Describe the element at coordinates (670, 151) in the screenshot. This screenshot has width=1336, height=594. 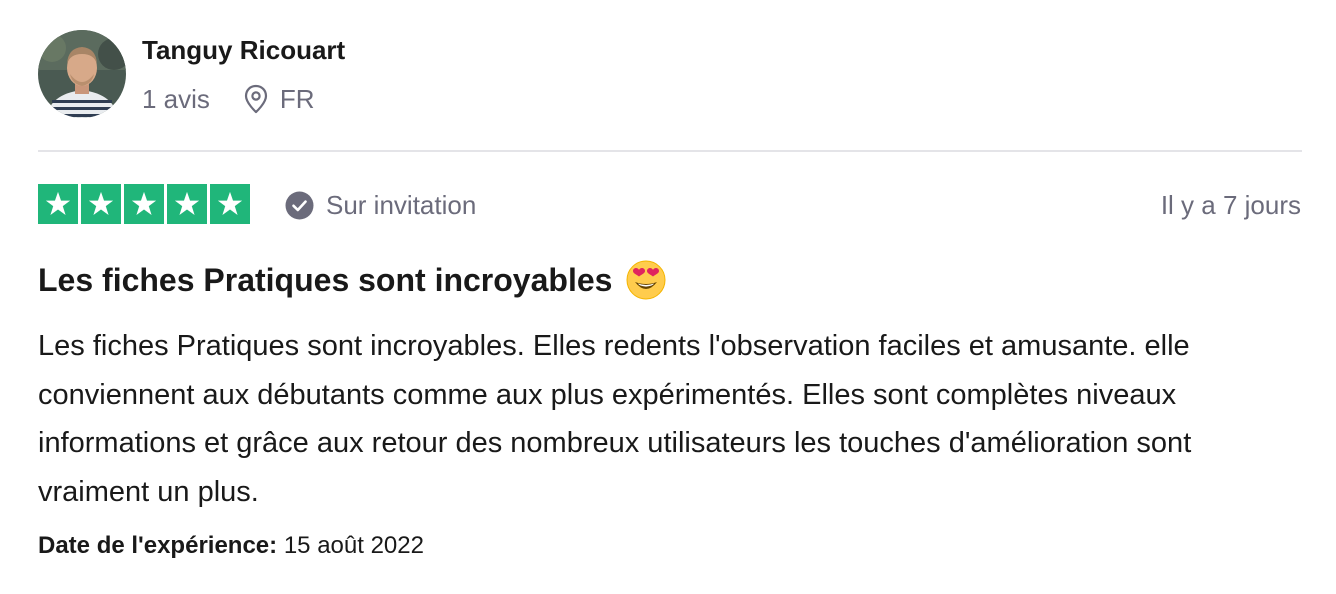
I see `divider` at that location.